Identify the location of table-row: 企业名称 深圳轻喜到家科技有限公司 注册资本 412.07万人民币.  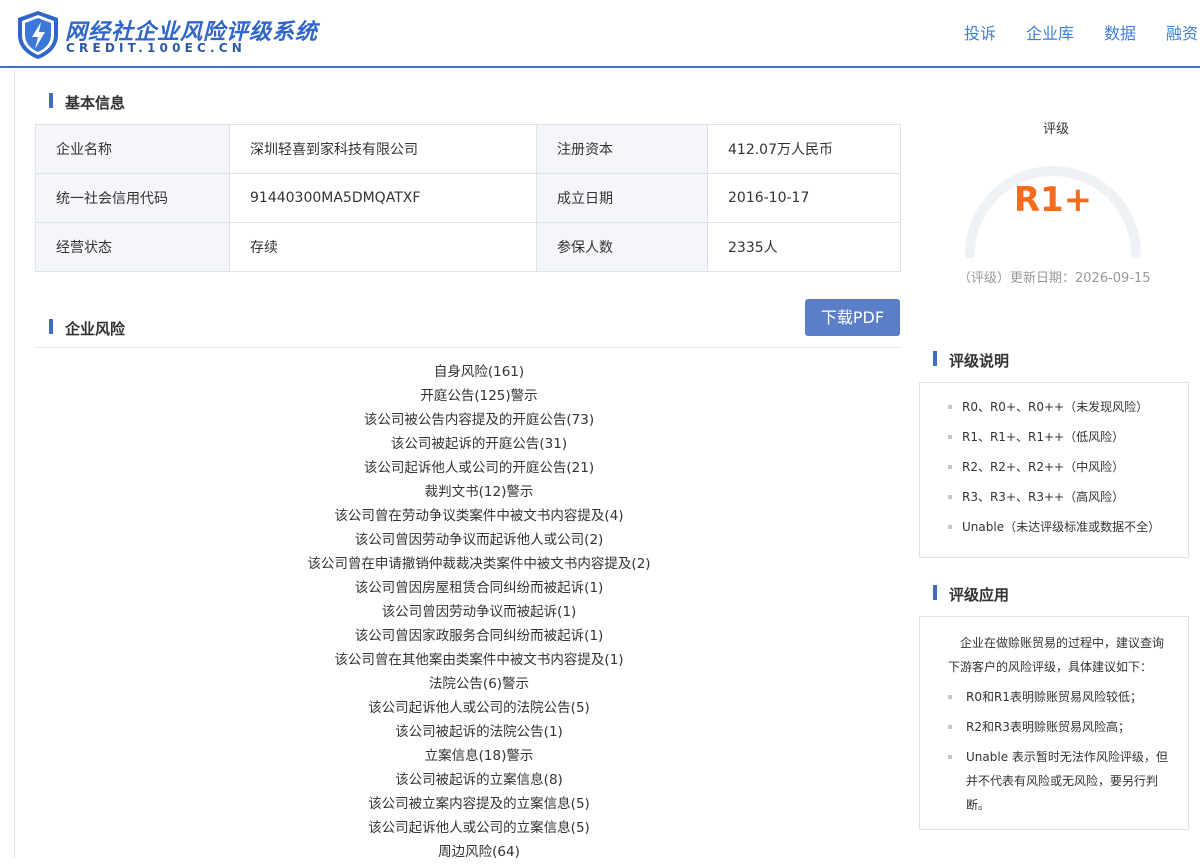
(468, 149).